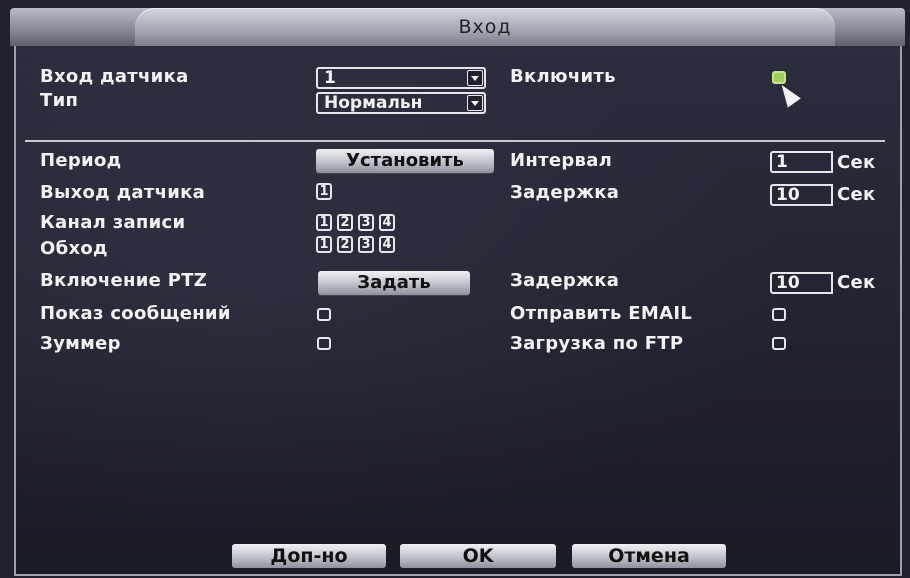 Image resolution: width=910 pixels, height=578 pixels. What do you see at coordinates (366, 244) in the screenshot?
I see `tour-channel-3: 3` at bounding box center [366, 244].